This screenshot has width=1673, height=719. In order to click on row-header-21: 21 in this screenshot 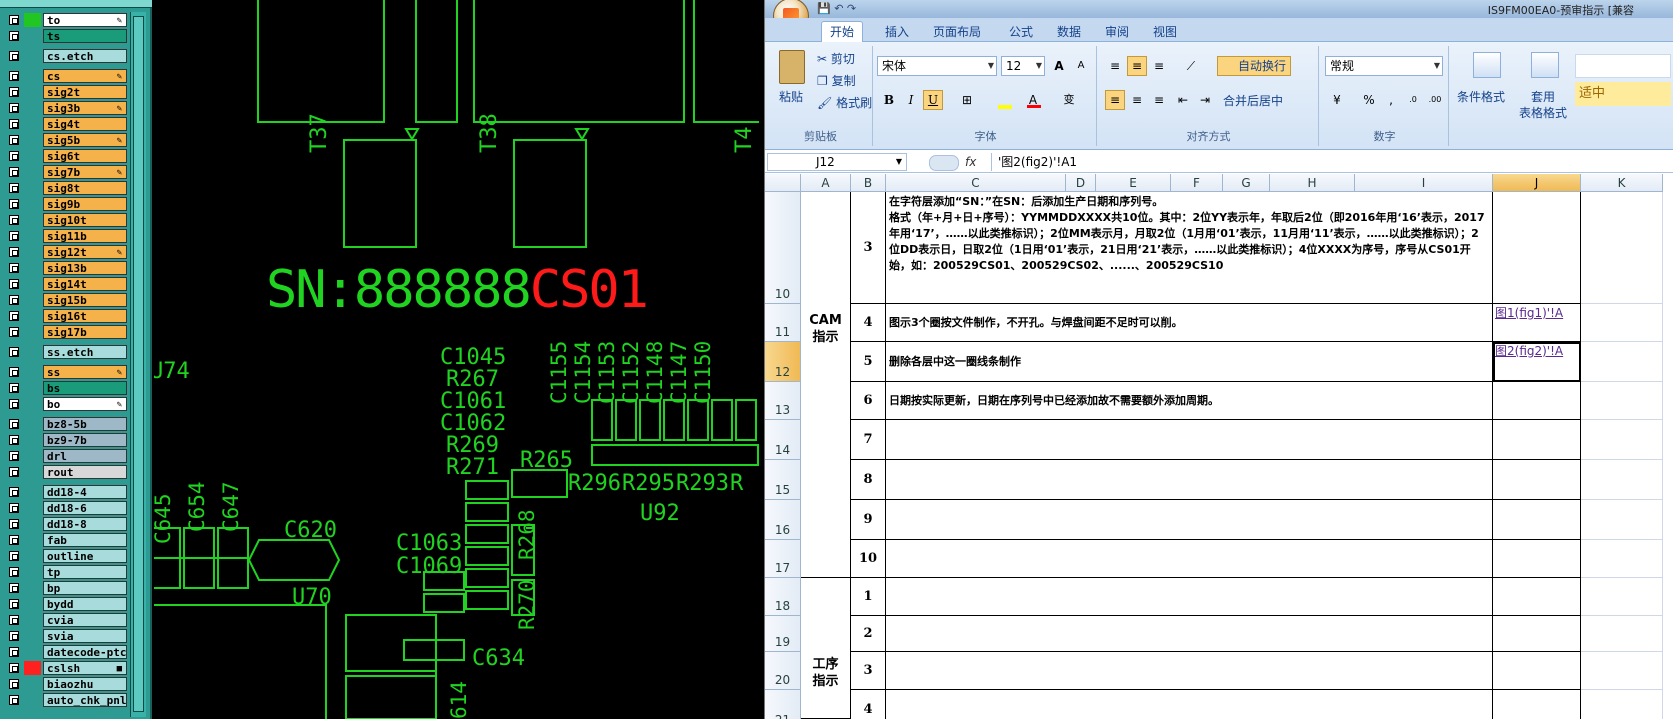, I will do `click(783, 704)`.